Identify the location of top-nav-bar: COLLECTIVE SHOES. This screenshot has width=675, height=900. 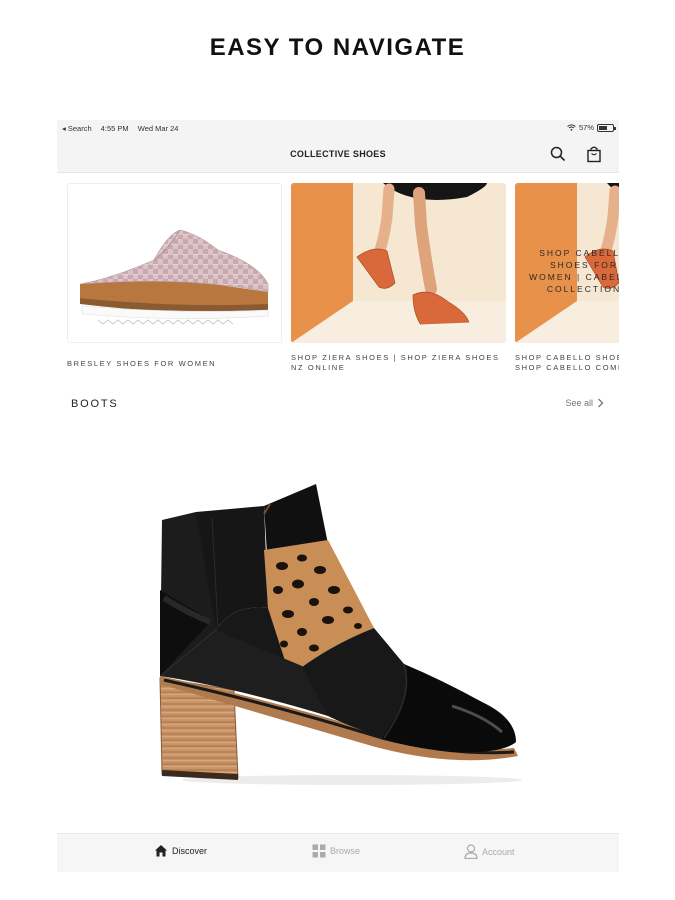
(338, 154).